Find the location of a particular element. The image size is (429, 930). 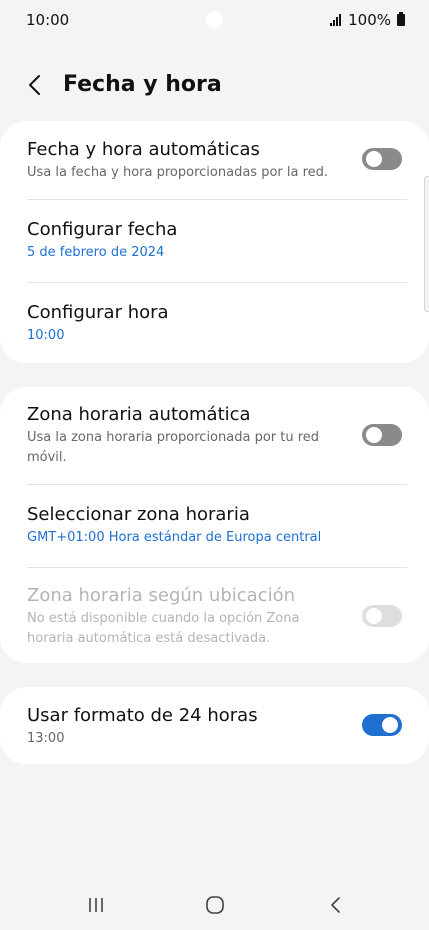

home-button is located at coordinates (215, 905).